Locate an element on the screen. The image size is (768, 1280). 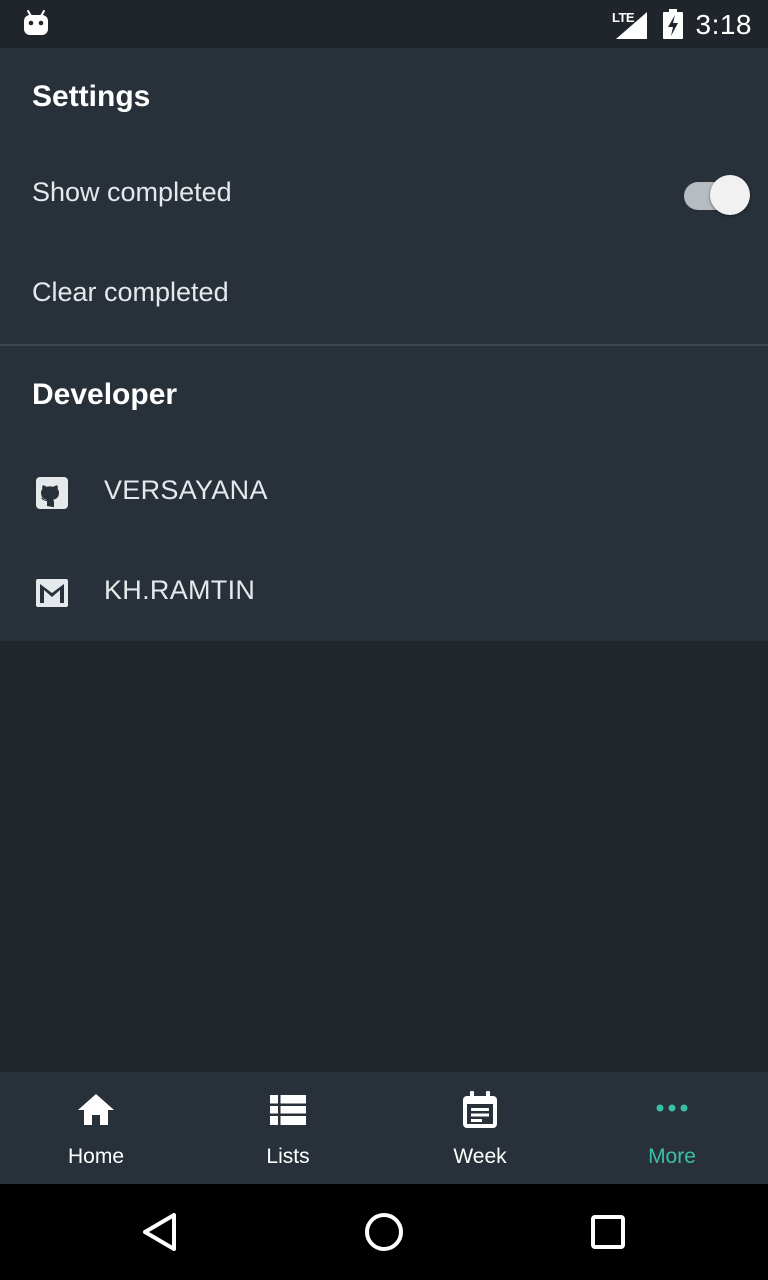
nav-week-label: Week is located at coordinates (480, 1156).